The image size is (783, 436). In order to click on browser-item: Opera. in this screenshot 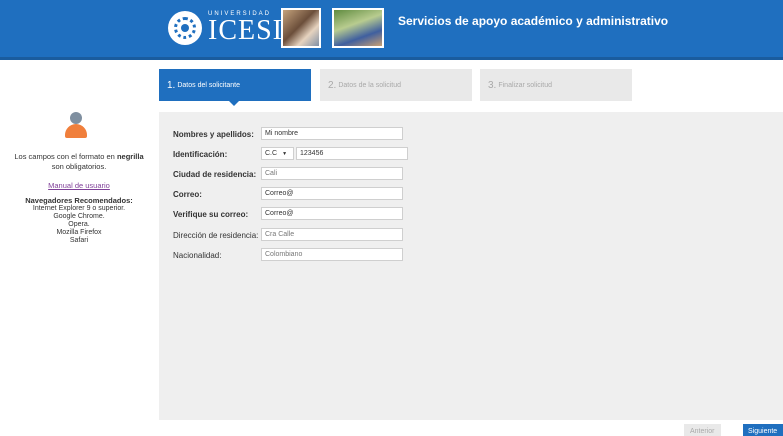, I will do `click(79, 224)`.